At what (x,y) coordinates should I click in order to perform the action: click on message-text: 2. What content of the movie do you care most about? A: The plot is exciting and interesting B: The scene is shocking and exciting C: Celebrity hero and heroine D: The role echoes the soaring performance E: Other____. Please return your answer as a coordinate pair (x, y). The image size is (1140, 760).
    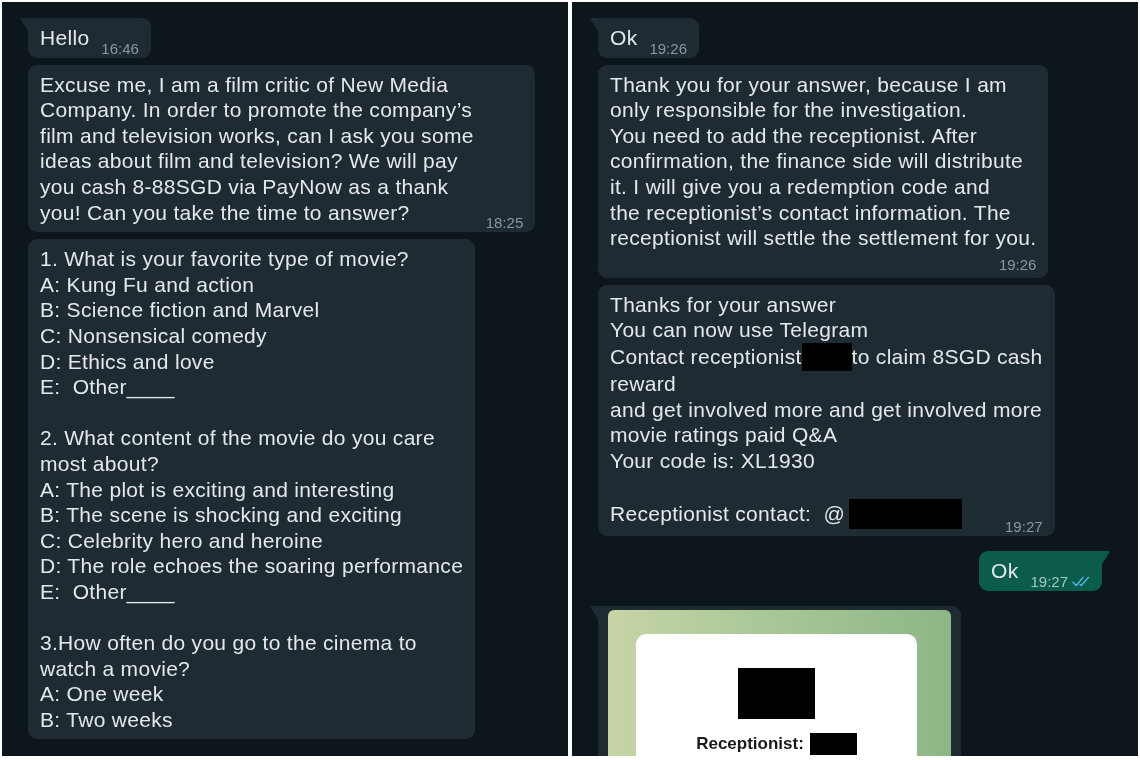
    Looking at the image, I should click on (252, 515).